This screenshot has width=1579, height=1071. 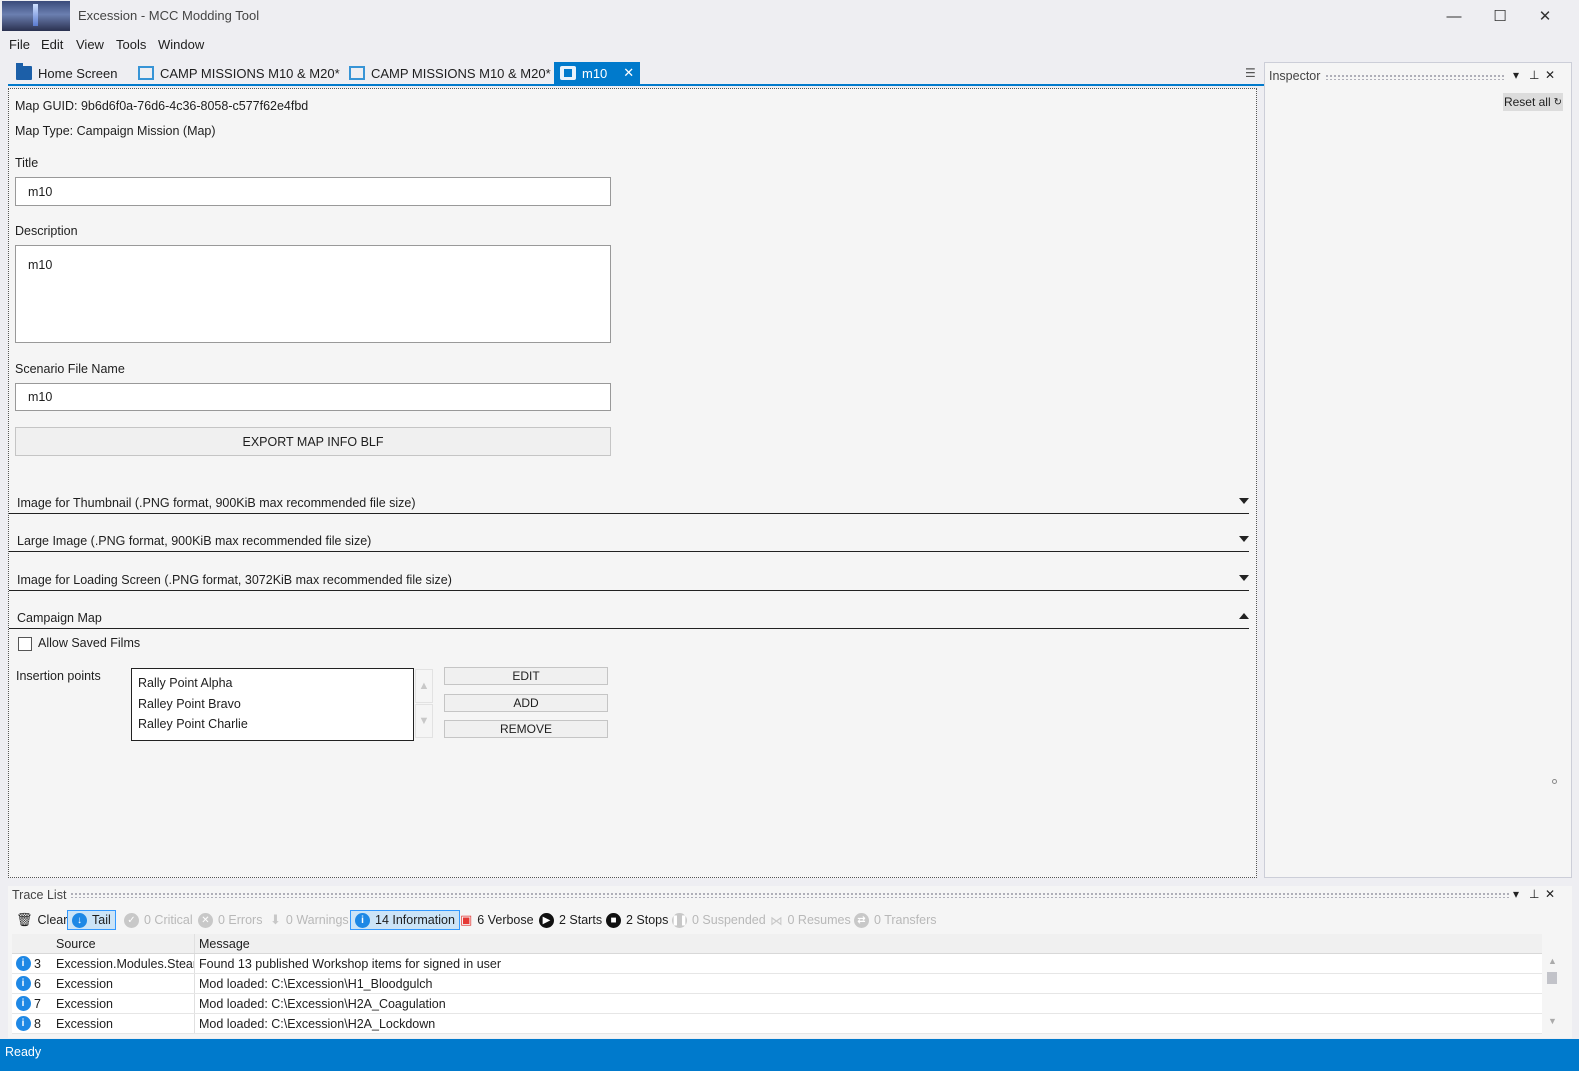 I want to click on tab-m10: m10 ✕, so click(x=597, y=73).